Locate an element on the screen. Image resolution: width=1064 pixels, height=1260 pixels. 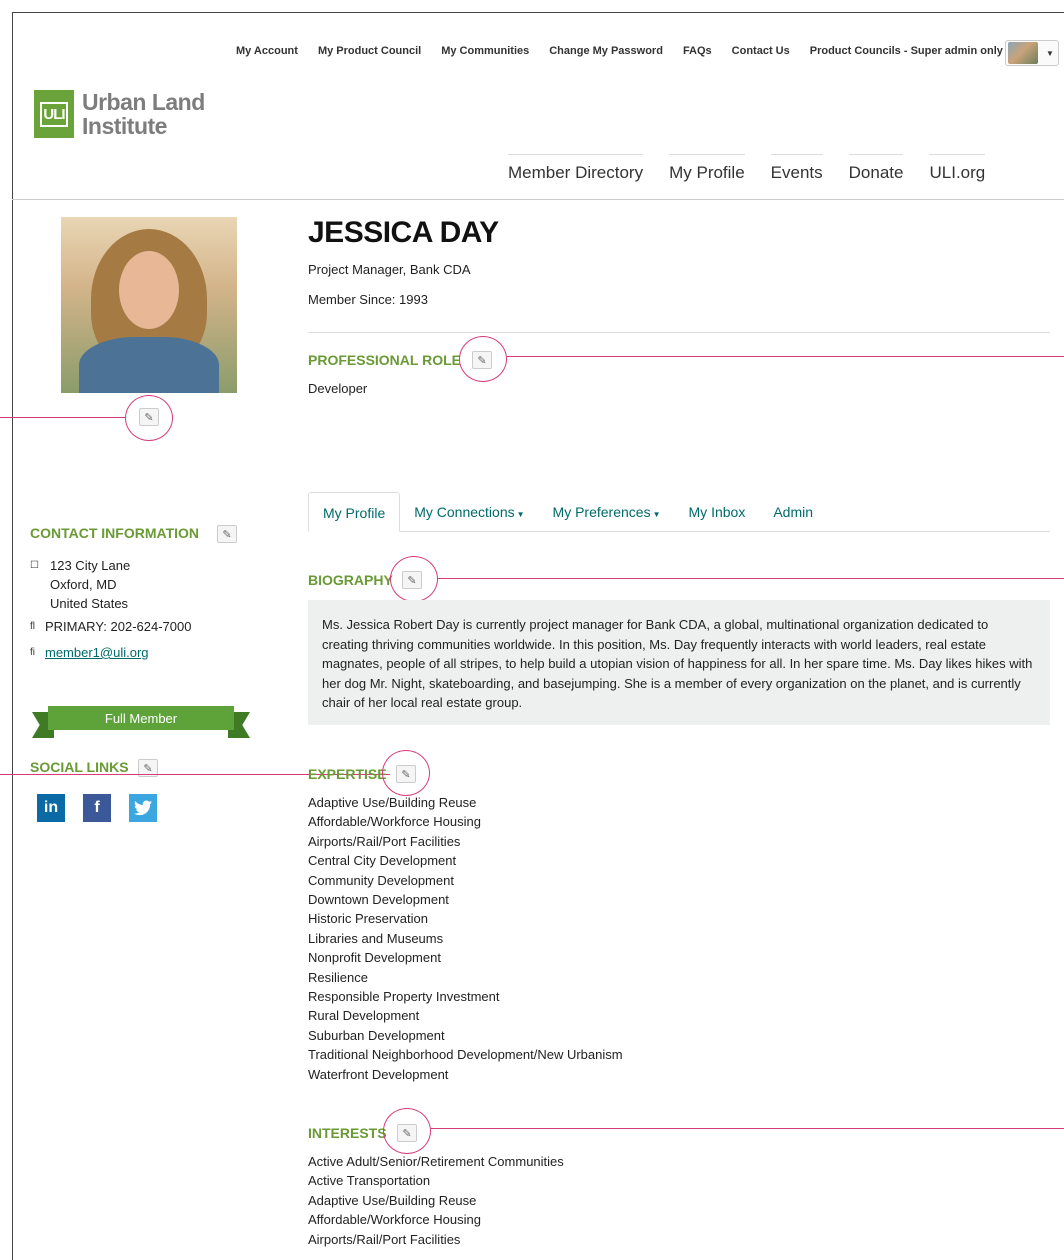
professional-role-value: Developer is located at coordinates (338, 388).